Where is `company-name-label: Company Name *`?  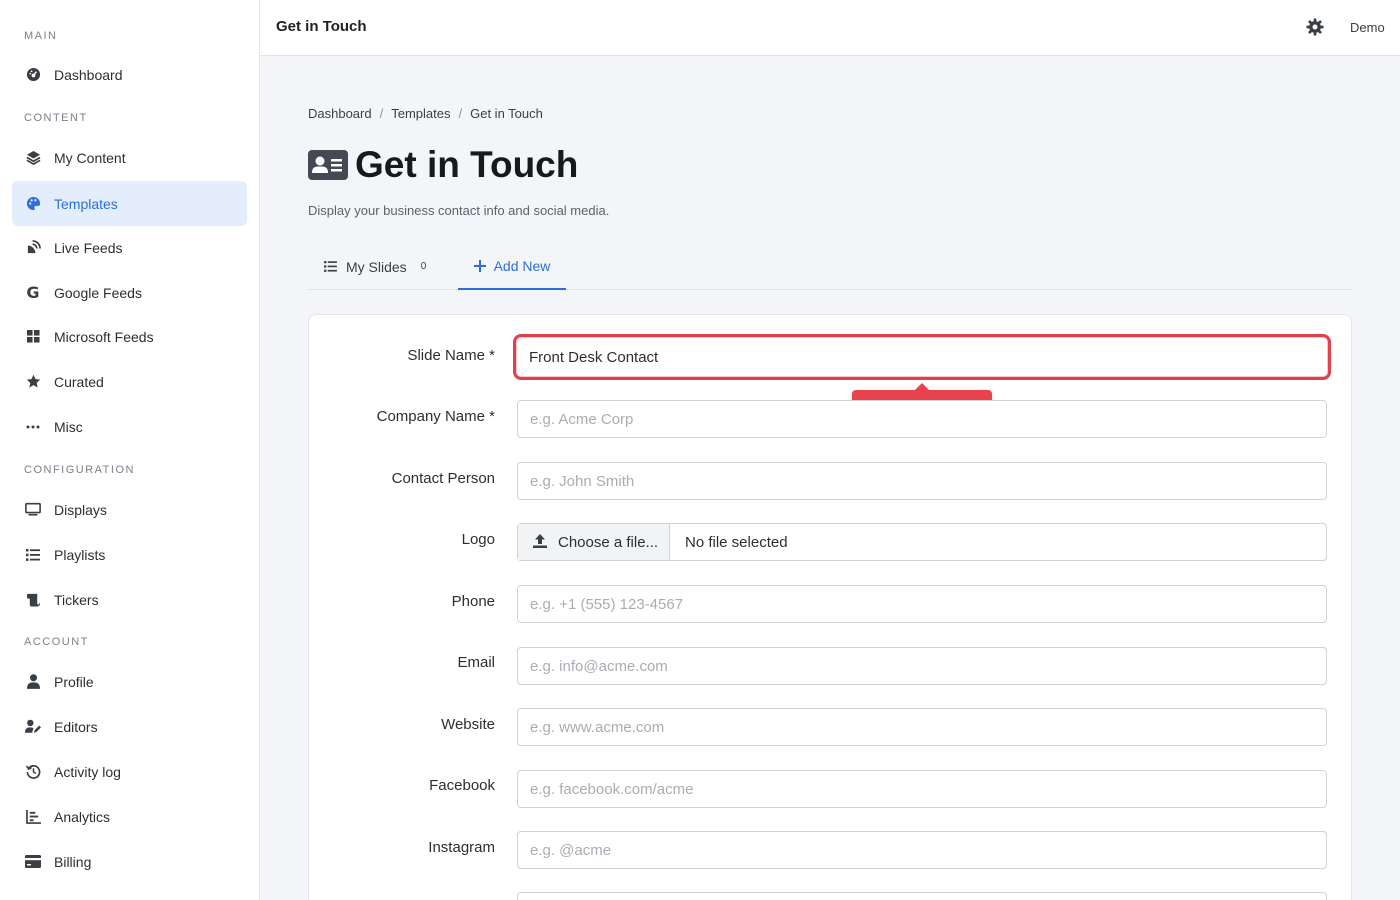
company-name-label: Company Name * is located at coordinates (435, 416).